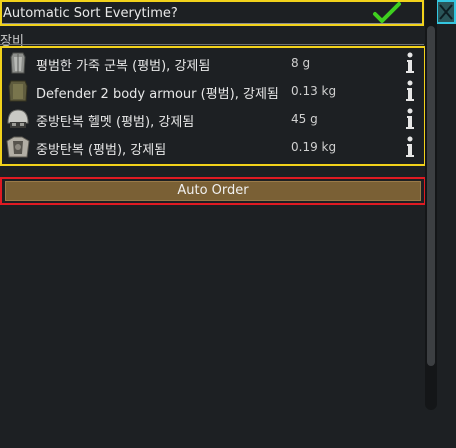 Image resolution: width=456 pixels, height=448 pixels. What do you see at coordinates (123, 66) in the screenshot?
I see `item-name: 평범한 가죽 군복 (평범), 강제됨` at bounding box center [123, 66].